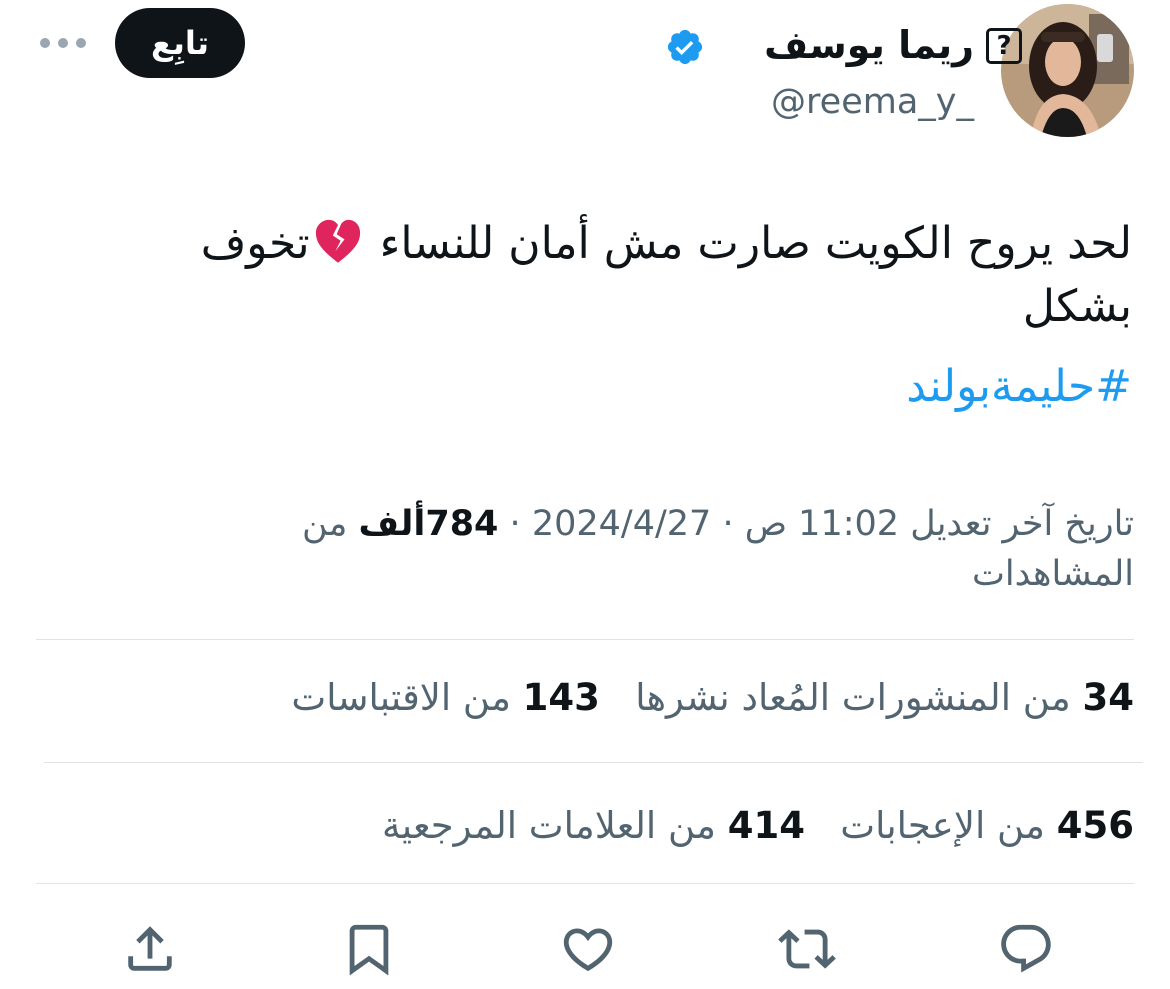 This screenshot has height=989, width=1170. I want to click on avatar, so click(1067, 70).